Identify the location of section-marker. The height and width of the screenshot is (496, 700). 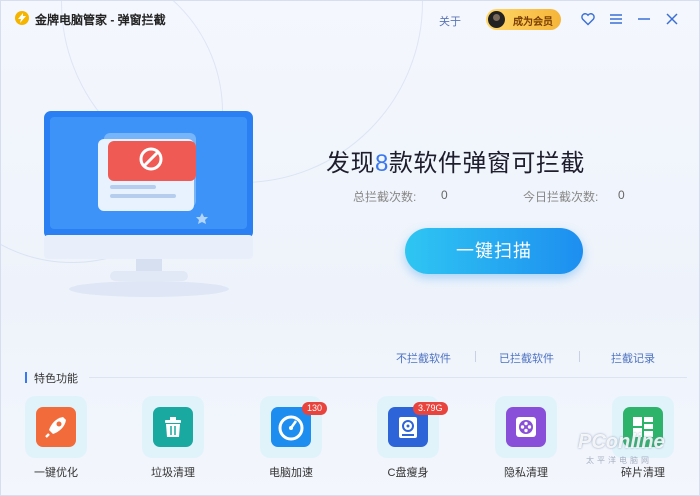
(26, 377).